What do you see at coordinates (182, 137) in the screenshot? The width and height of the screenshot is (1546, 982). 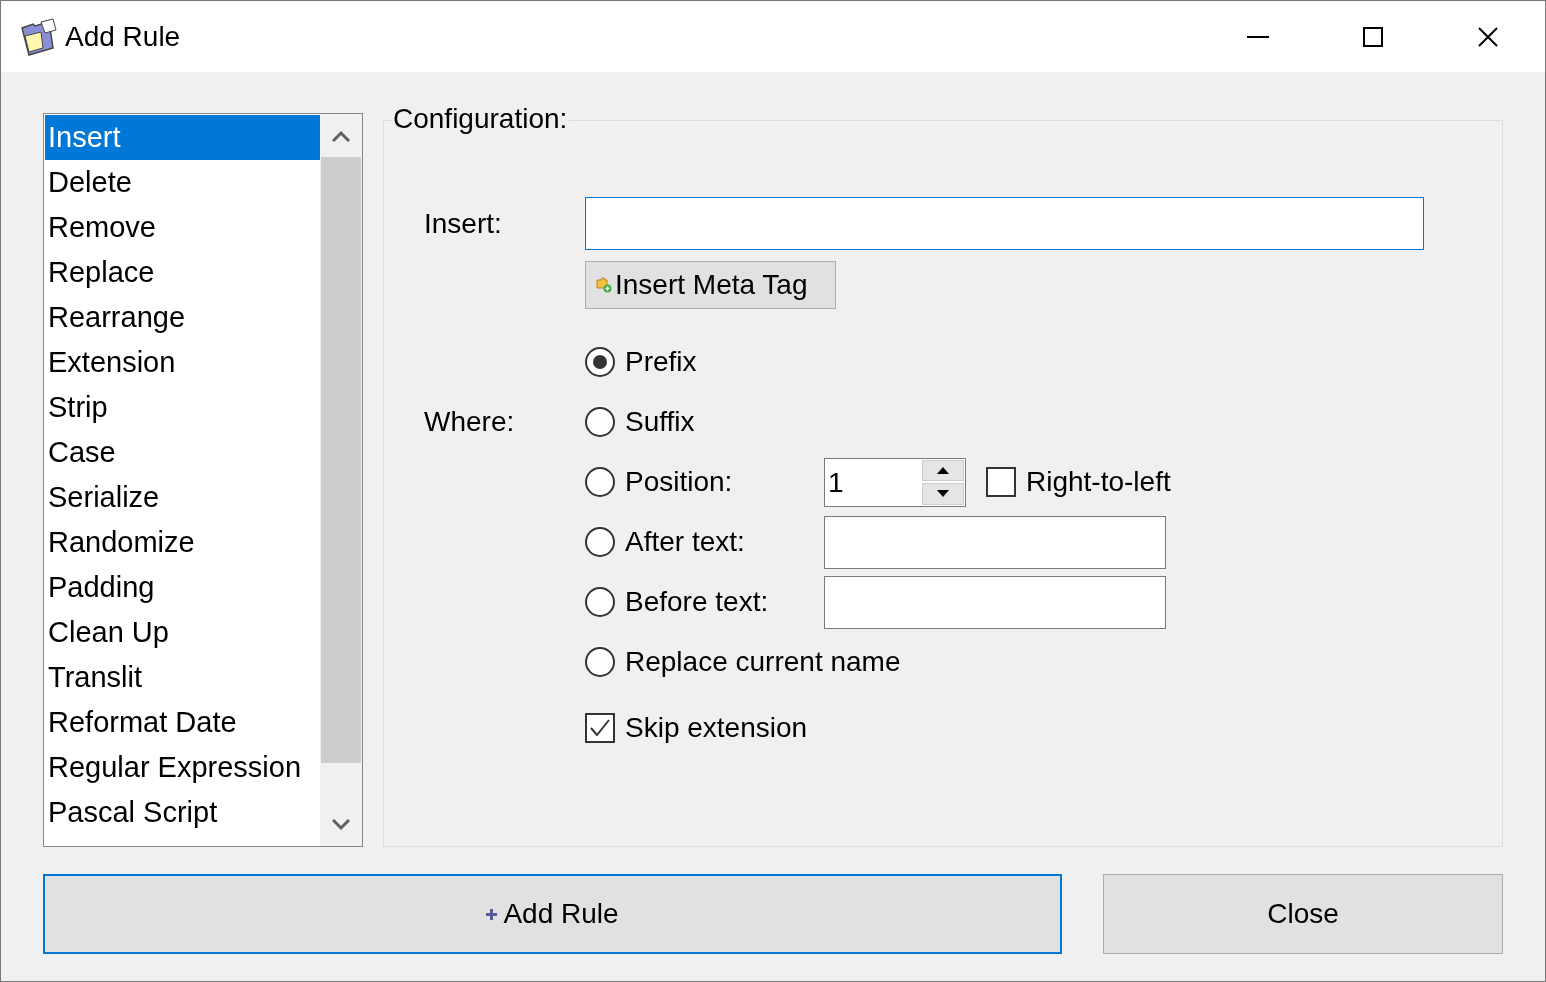 I see `rule-list-item: Insert` at bounding box center [182, 137].